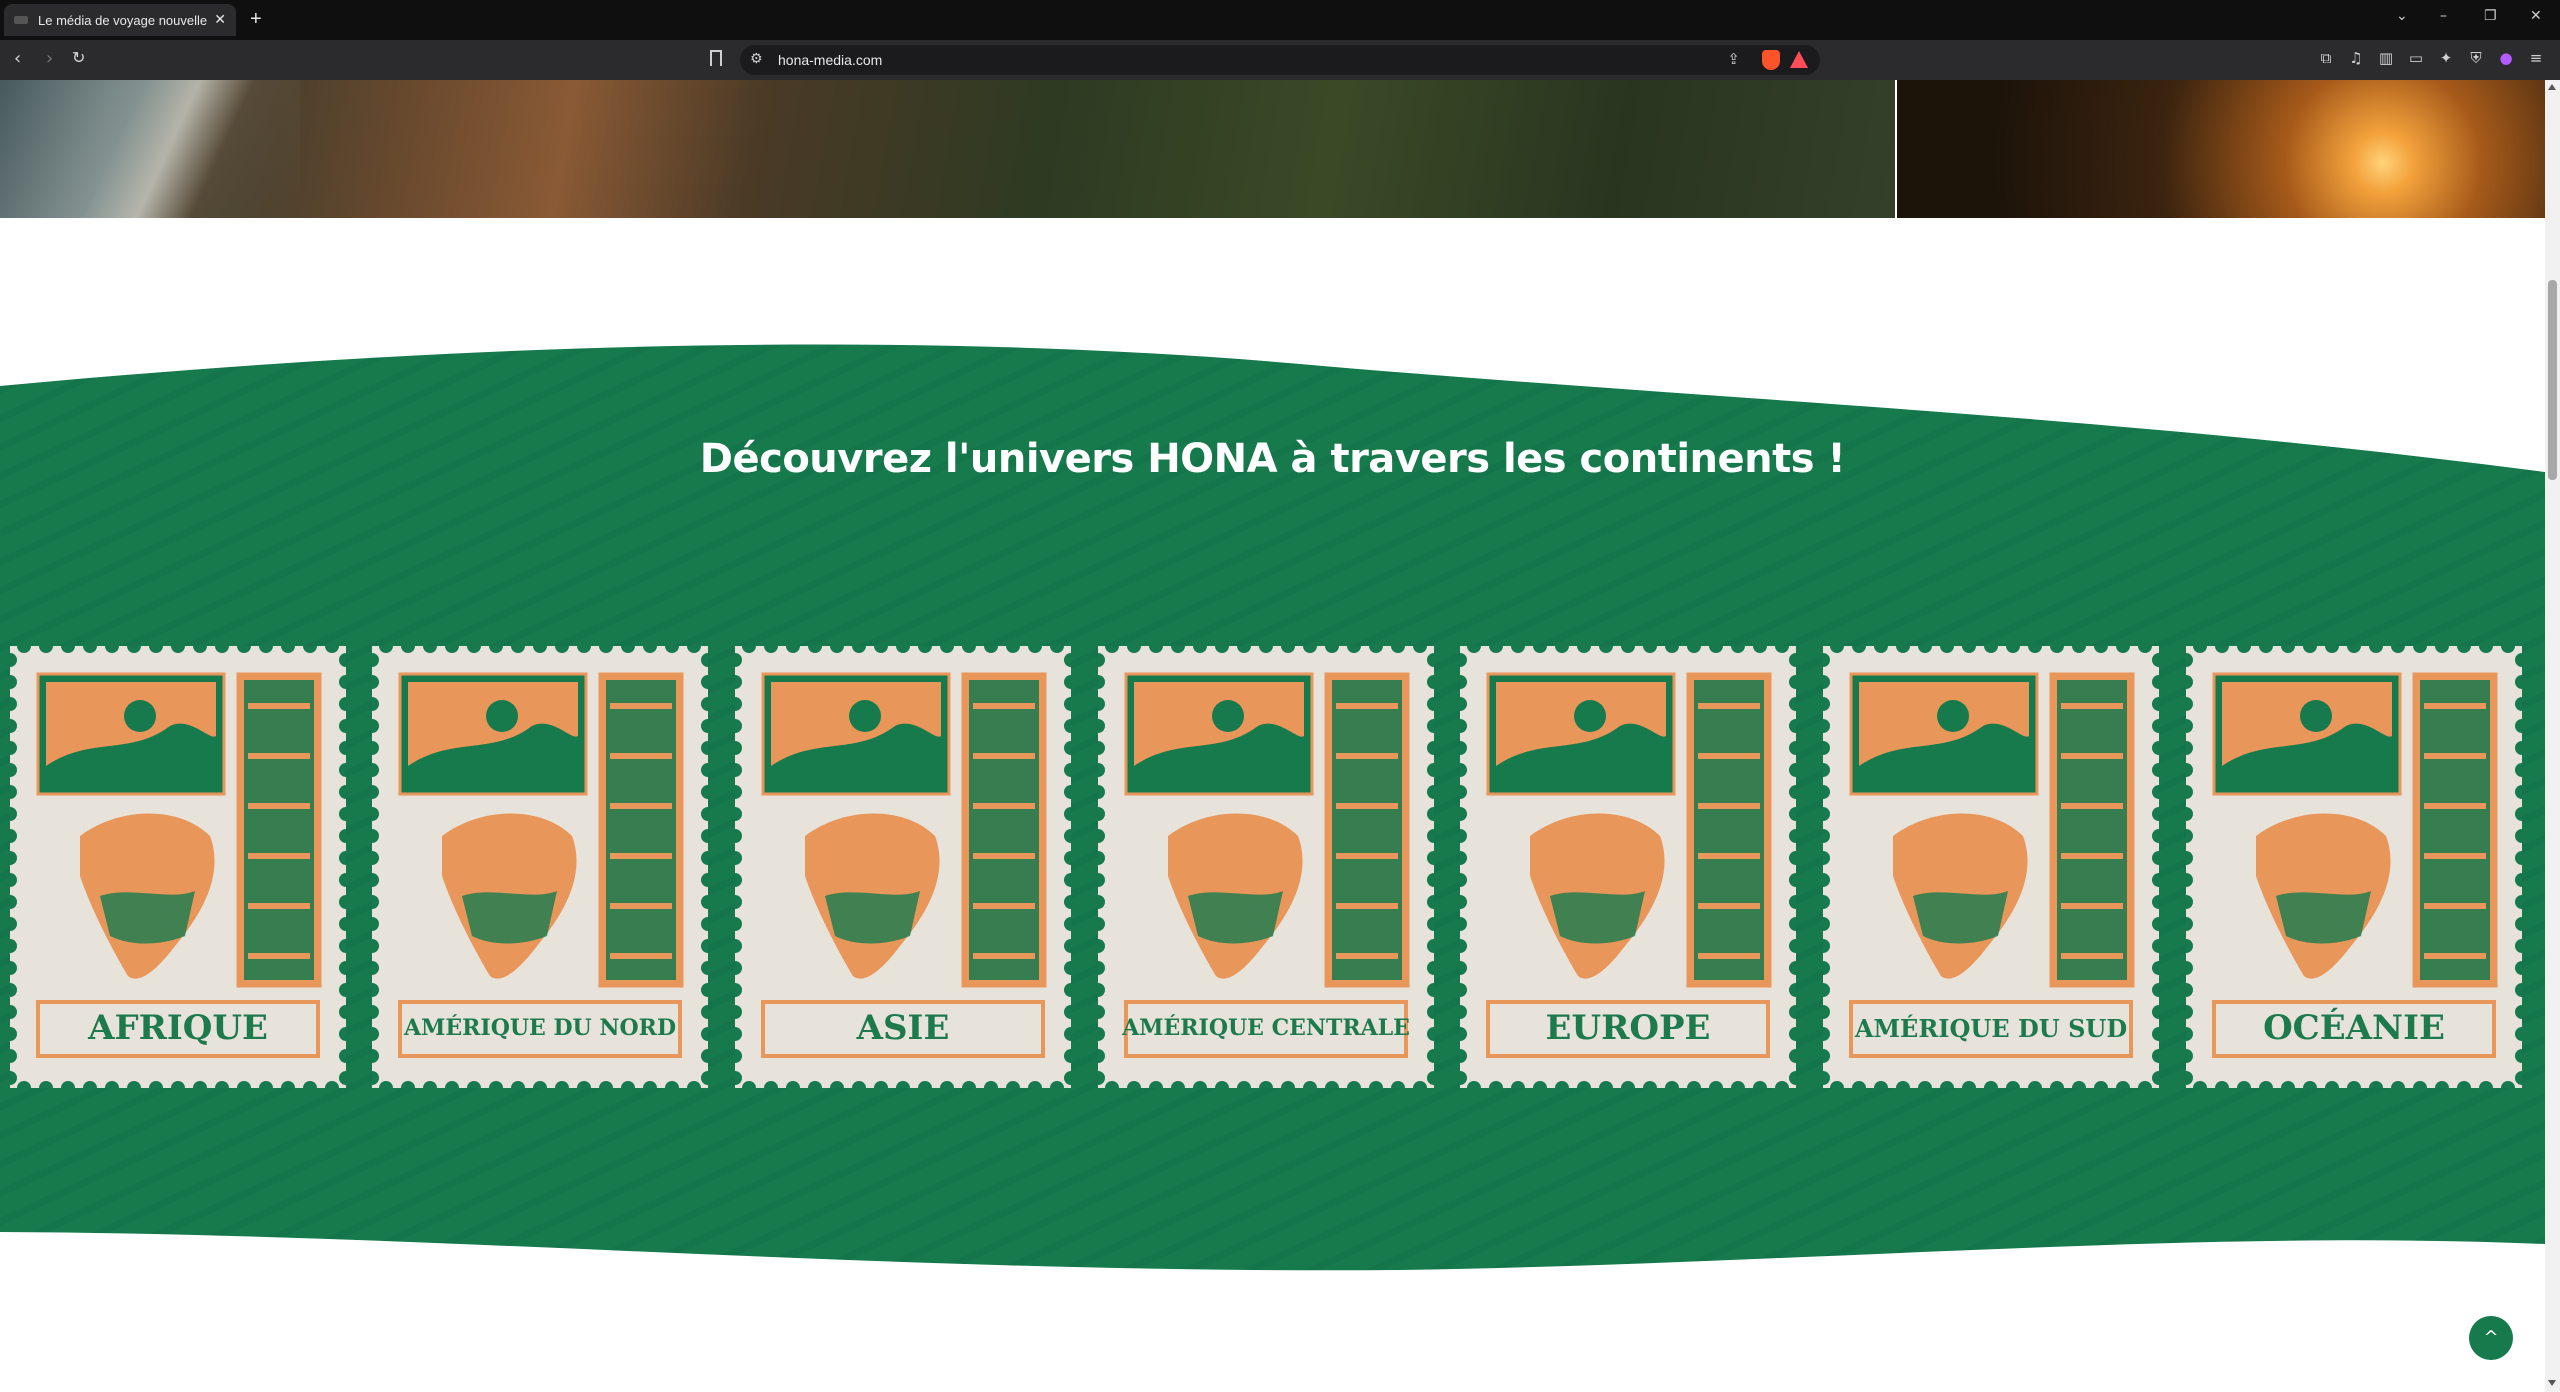  What do you see at coordinates (123, 20) in the screenshot?
I see `tab-title: Le média de voyage nouvelle g` at bounding box center [123, 20].